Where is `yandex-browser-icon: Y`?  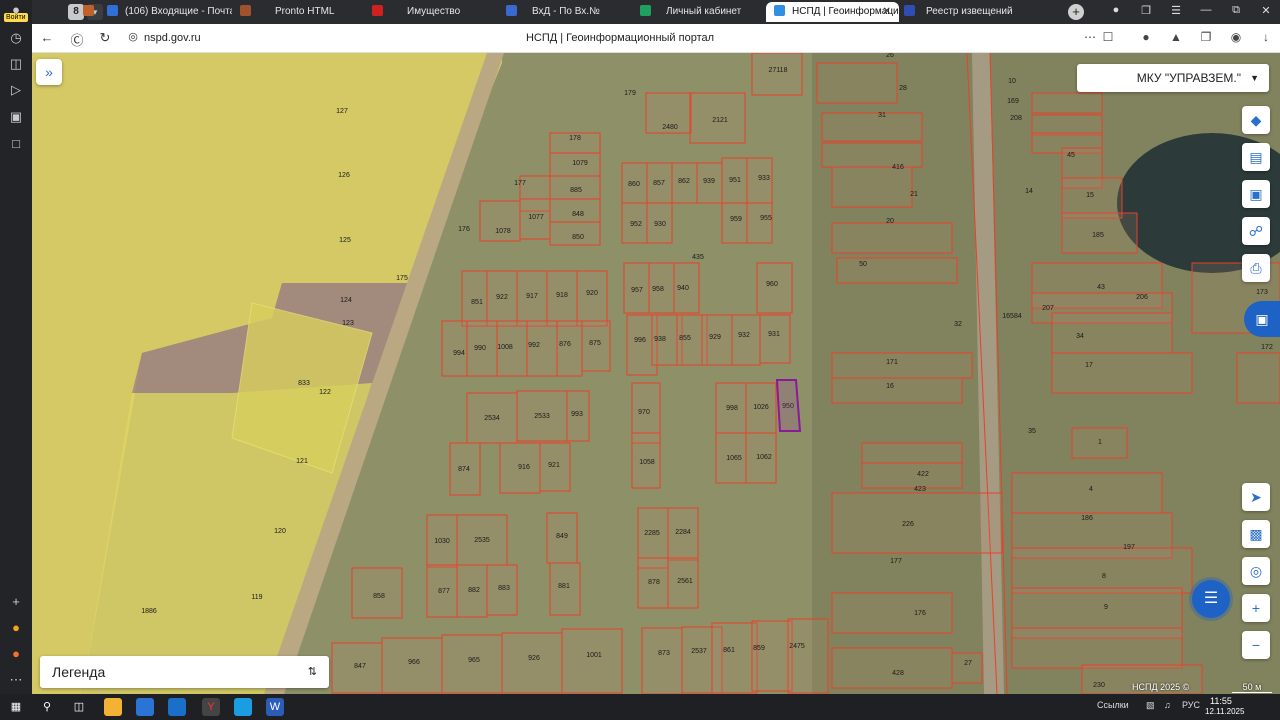
yandex-browser-icon: Y is located at coordinates (211, 707).